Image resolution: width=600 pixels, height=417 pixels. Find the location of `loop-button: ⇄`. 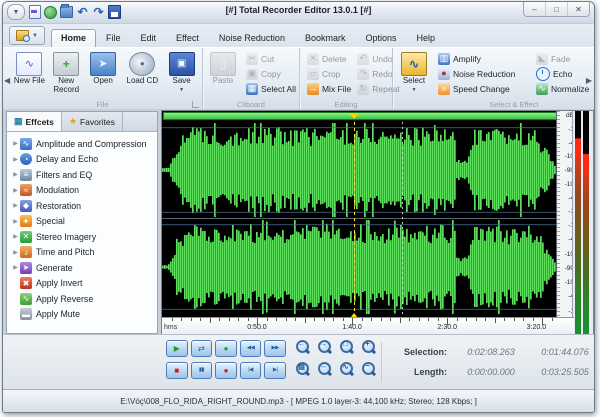

loop-button: ⇄ is located at coordinates (201, 348).